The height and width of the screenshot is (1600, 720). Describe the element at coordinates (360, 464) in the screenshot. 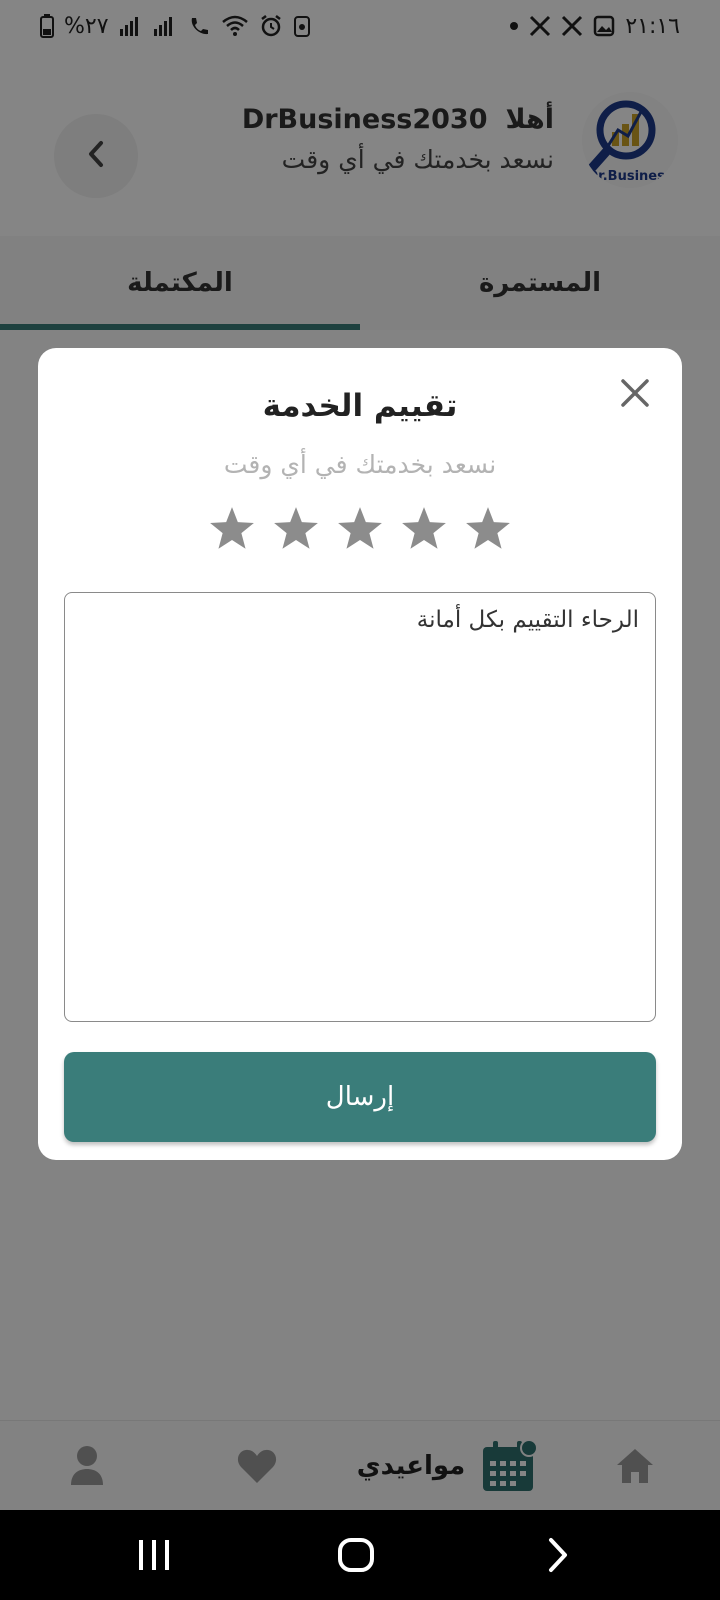

I see `dialog-subtitle: نسعد بخدمتك في أي وقت` at that location.